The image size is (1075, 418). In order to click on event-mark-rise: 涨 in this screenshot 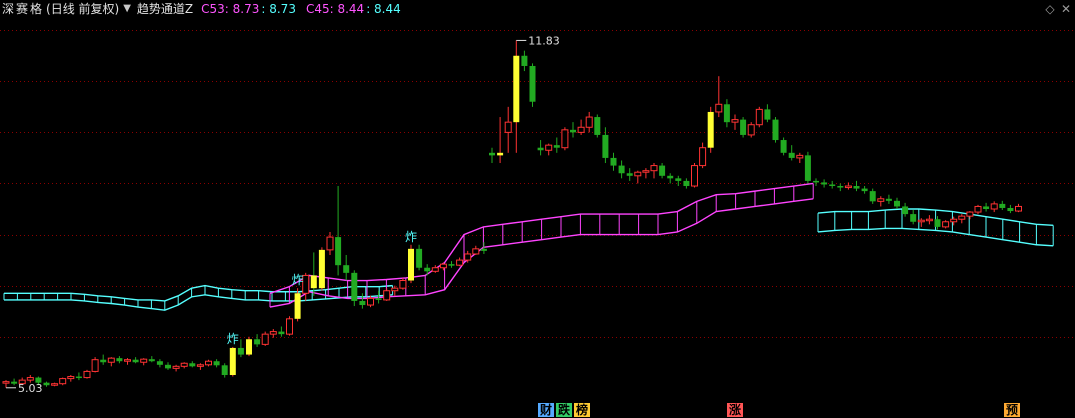, I will do `click(735, 410)`.